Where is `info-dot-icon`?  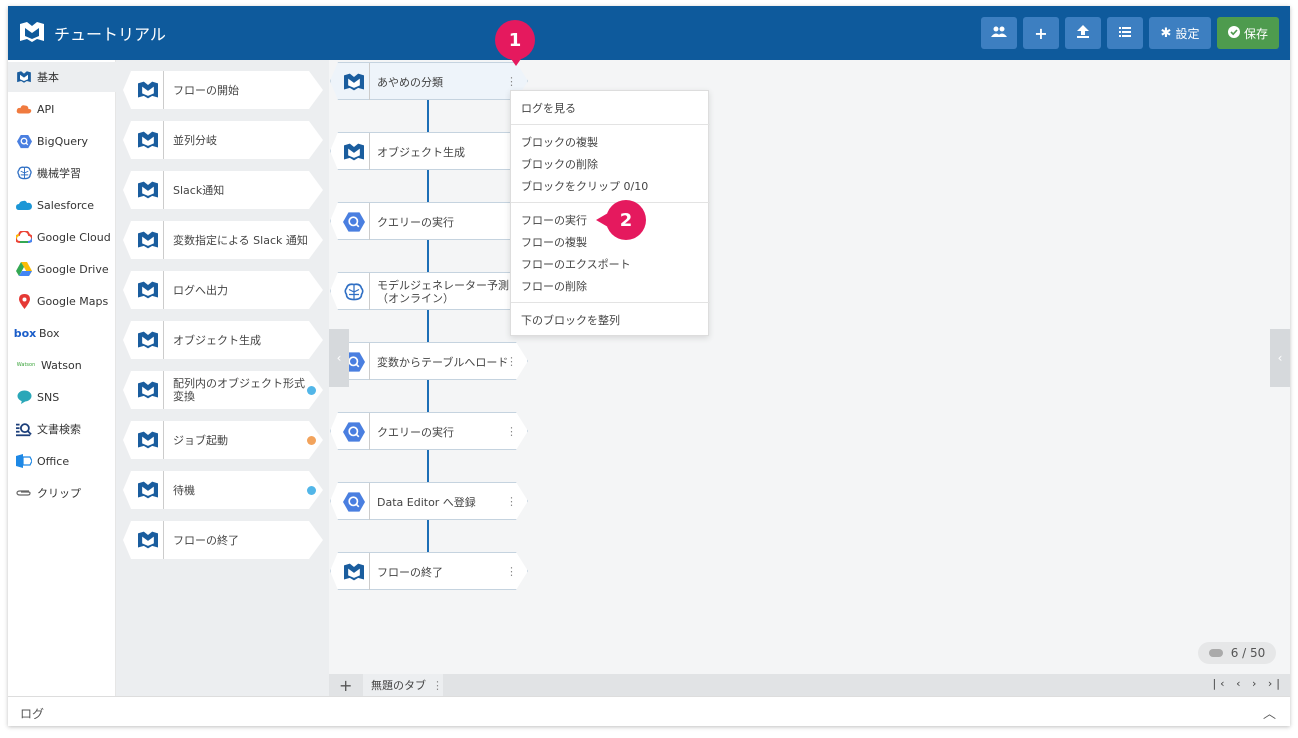 info-dot-icon is located at coordinates (311, 390).